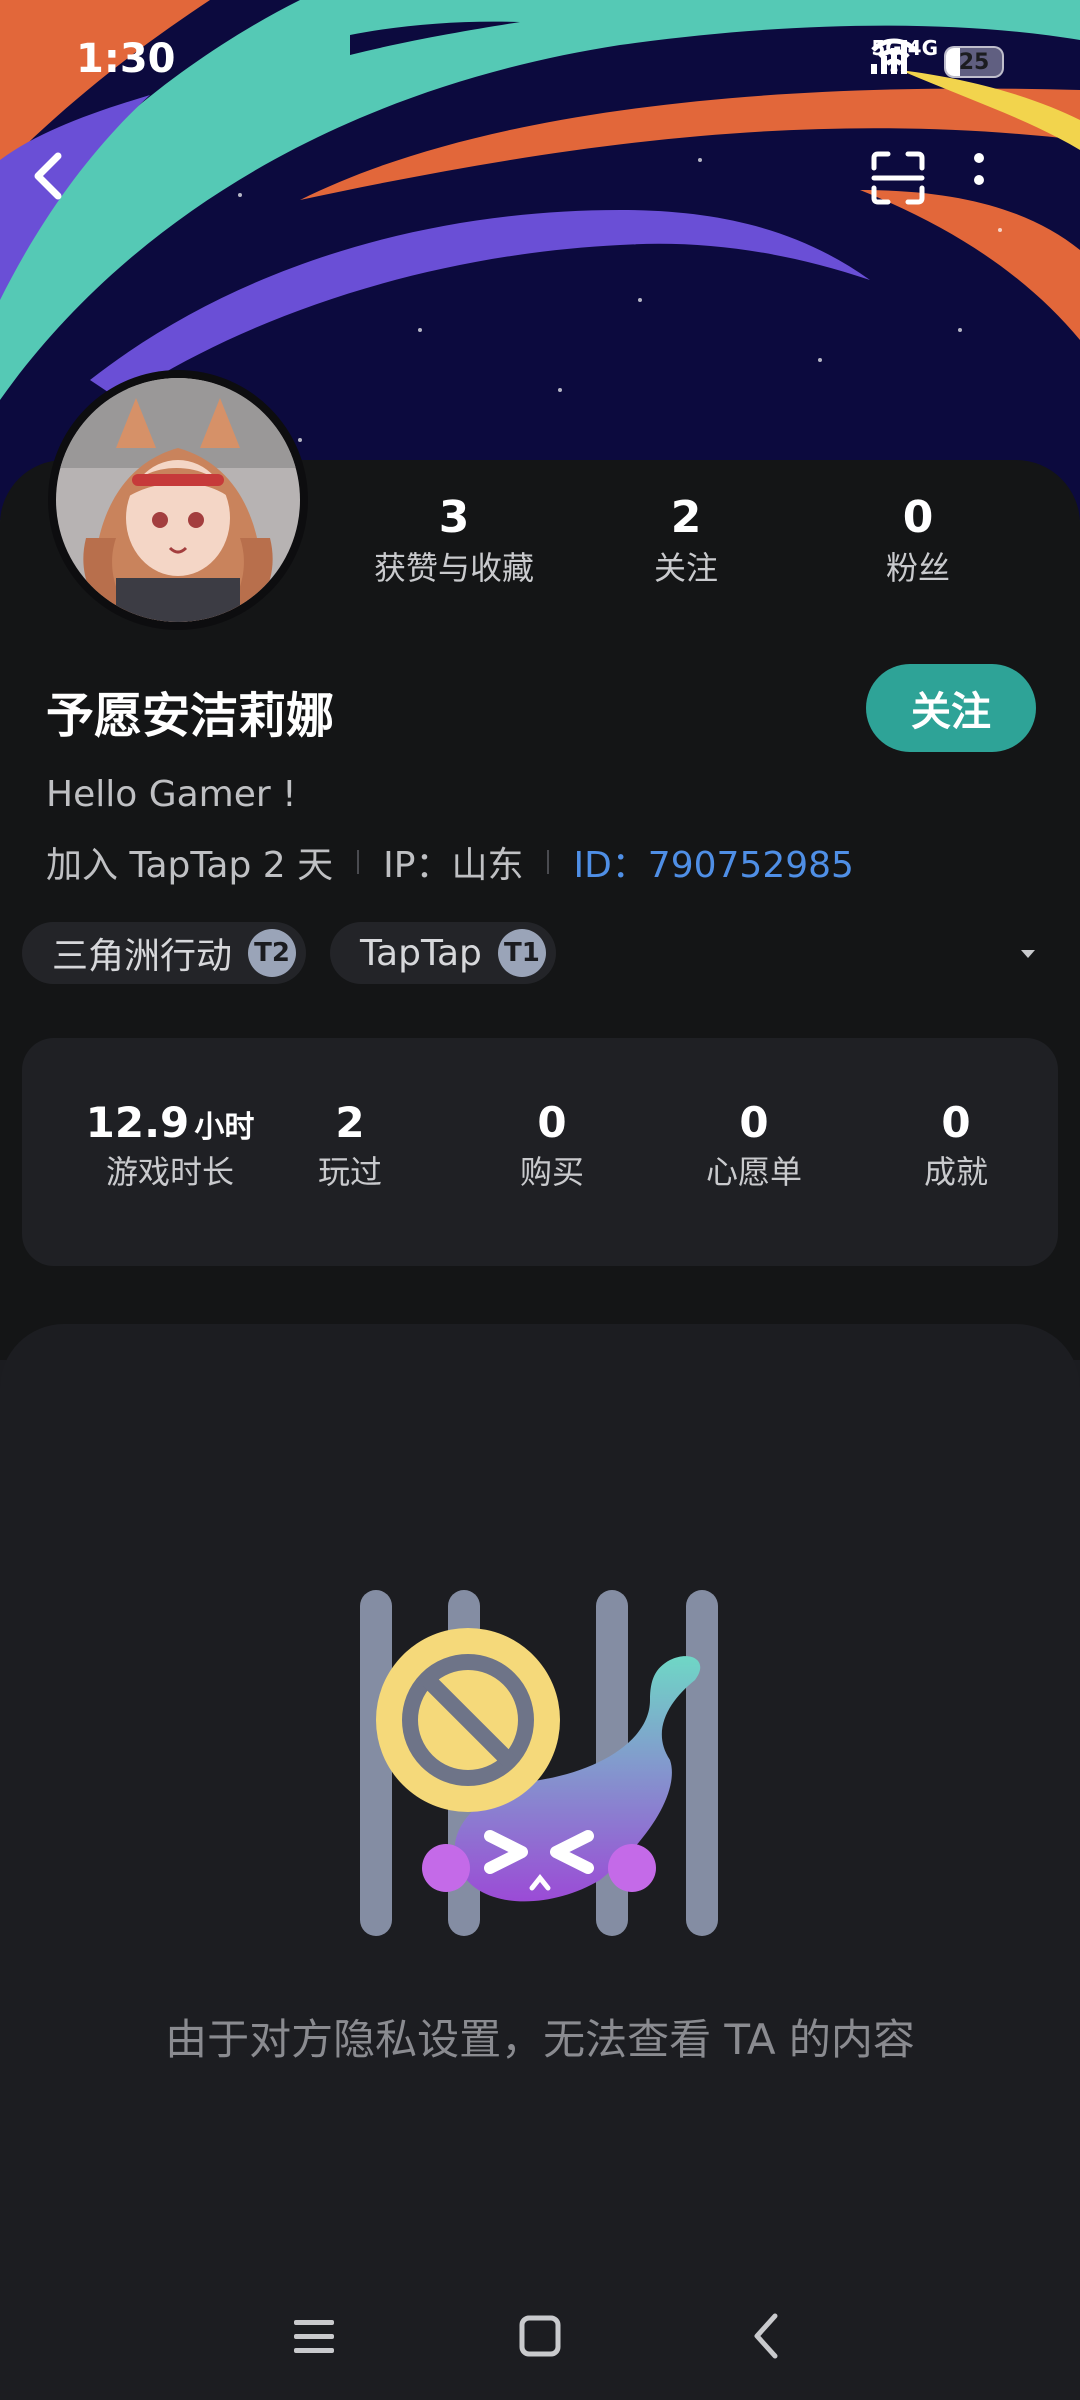 This screenshot has height=2400, width=1080. Describe the element at coordinates (68, 190) in the screenshot. I see `back-button` at that location.